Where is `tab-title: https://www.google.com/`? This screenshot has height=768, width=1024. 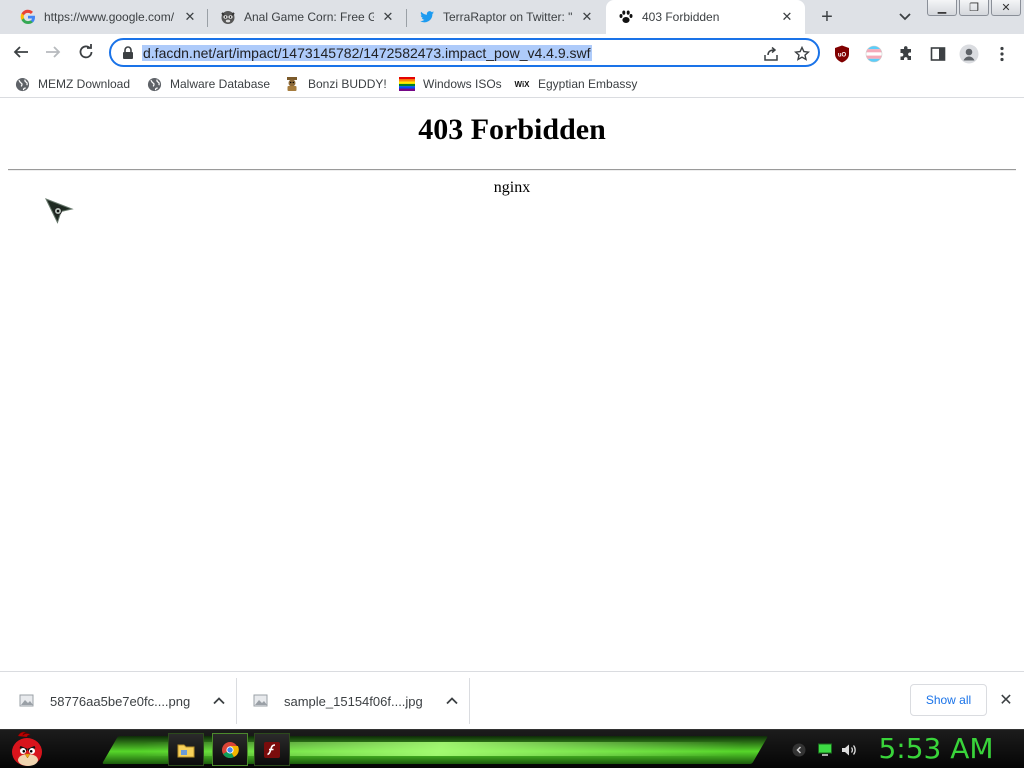
tab-title: https://www.google.com/ is located at coordinates (109, 17).